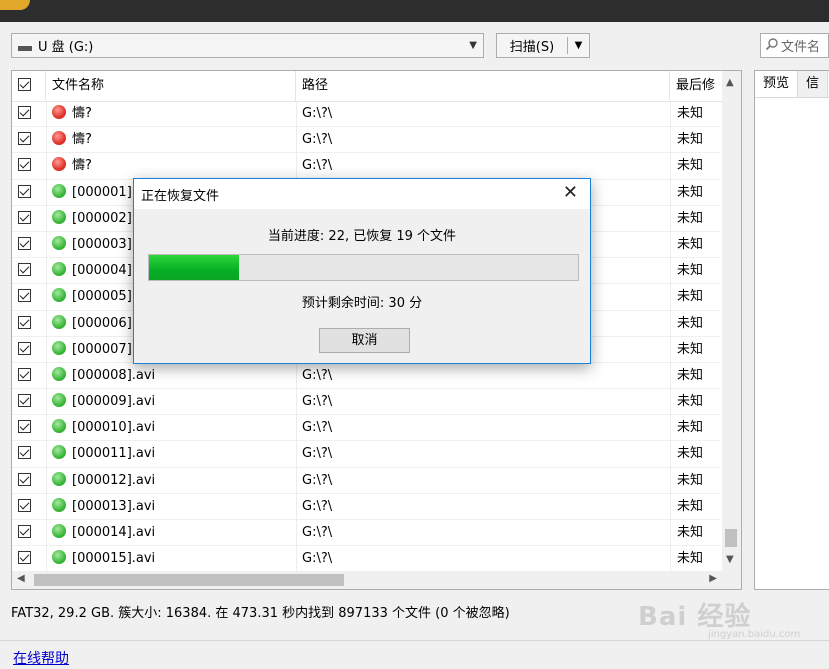  What do you see at coordinates (363, 267) in the screenshot?
I see `progress-bar` at bounding box center [363, 267].